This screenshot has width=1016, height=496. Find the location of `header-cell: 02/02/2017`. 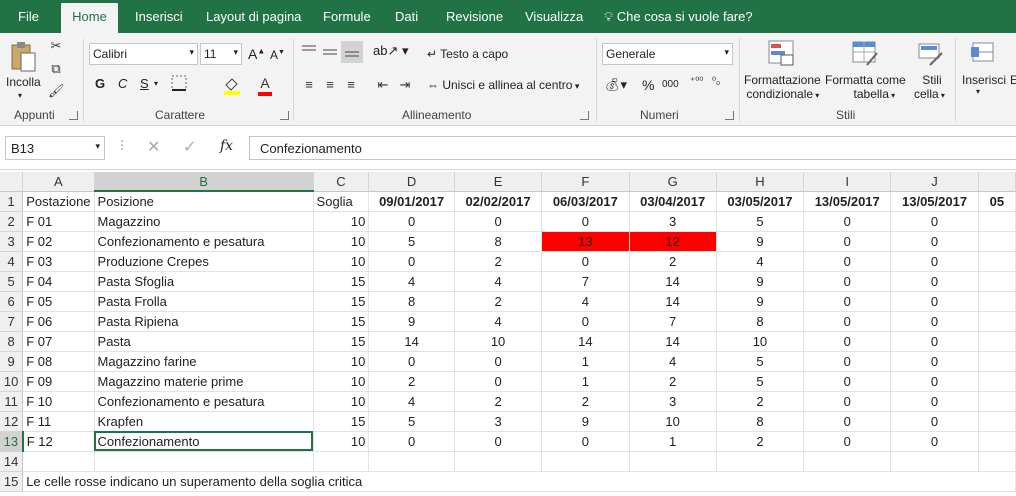

header-cell: 02/02/2017 is located at coordinates (498, 201).